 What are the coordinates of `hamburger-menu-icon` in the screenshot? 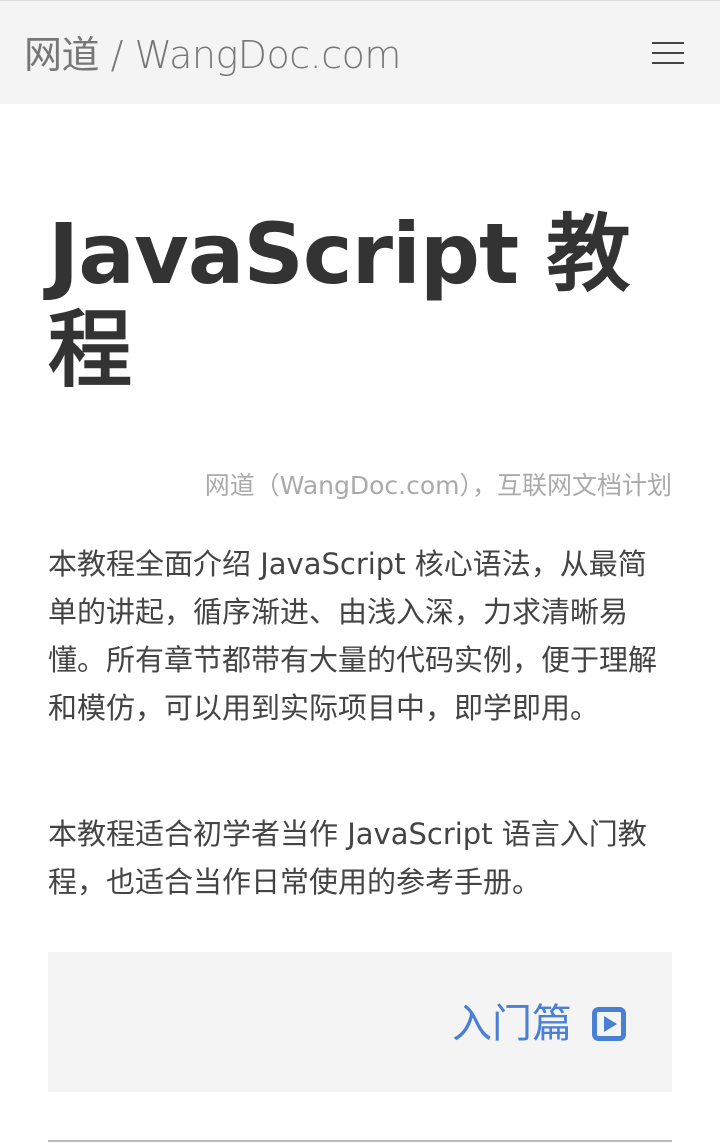 It's located at (668, 54).